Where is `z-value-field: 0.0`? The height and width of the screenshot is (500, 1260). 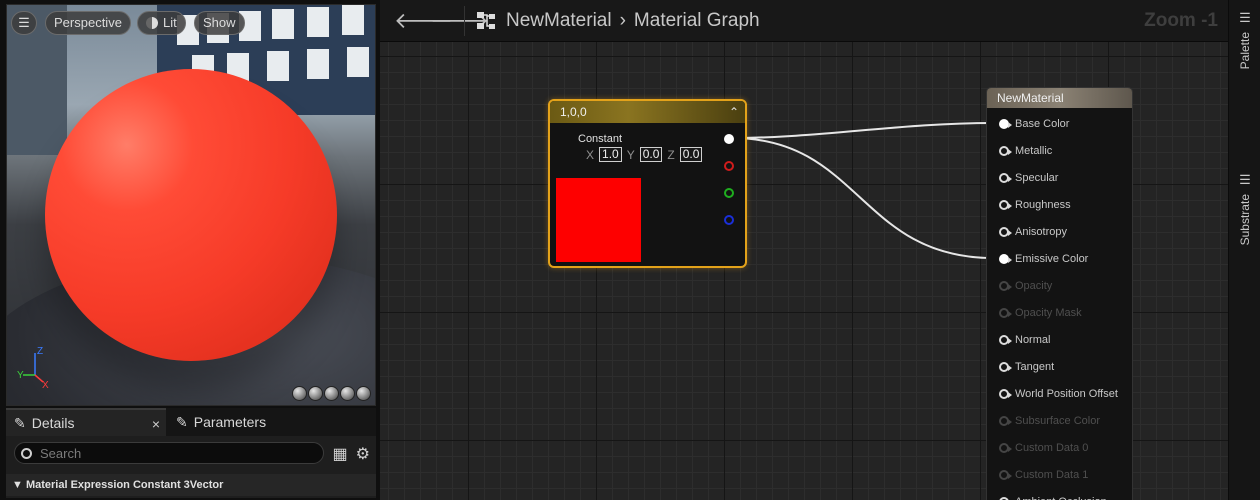 z-value-field: 0.0 is located at coordinates (691, 154).